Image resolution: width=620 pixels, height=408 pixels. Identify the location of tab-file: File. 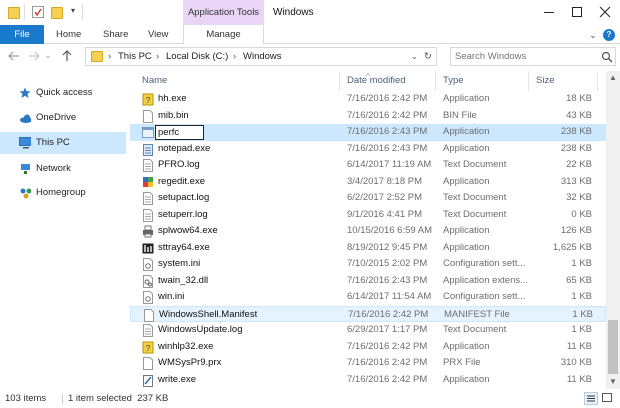
(22, 34).